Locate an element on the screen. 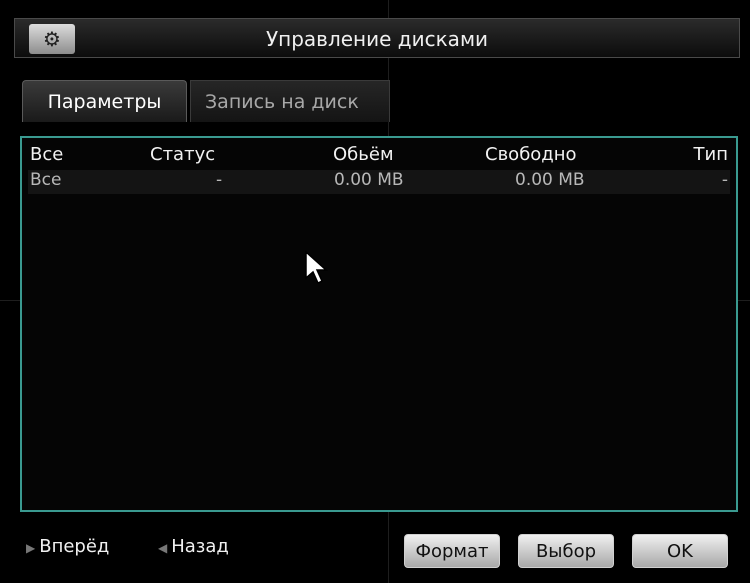  column-header-type: Тип is located at coordinates (710, 154).